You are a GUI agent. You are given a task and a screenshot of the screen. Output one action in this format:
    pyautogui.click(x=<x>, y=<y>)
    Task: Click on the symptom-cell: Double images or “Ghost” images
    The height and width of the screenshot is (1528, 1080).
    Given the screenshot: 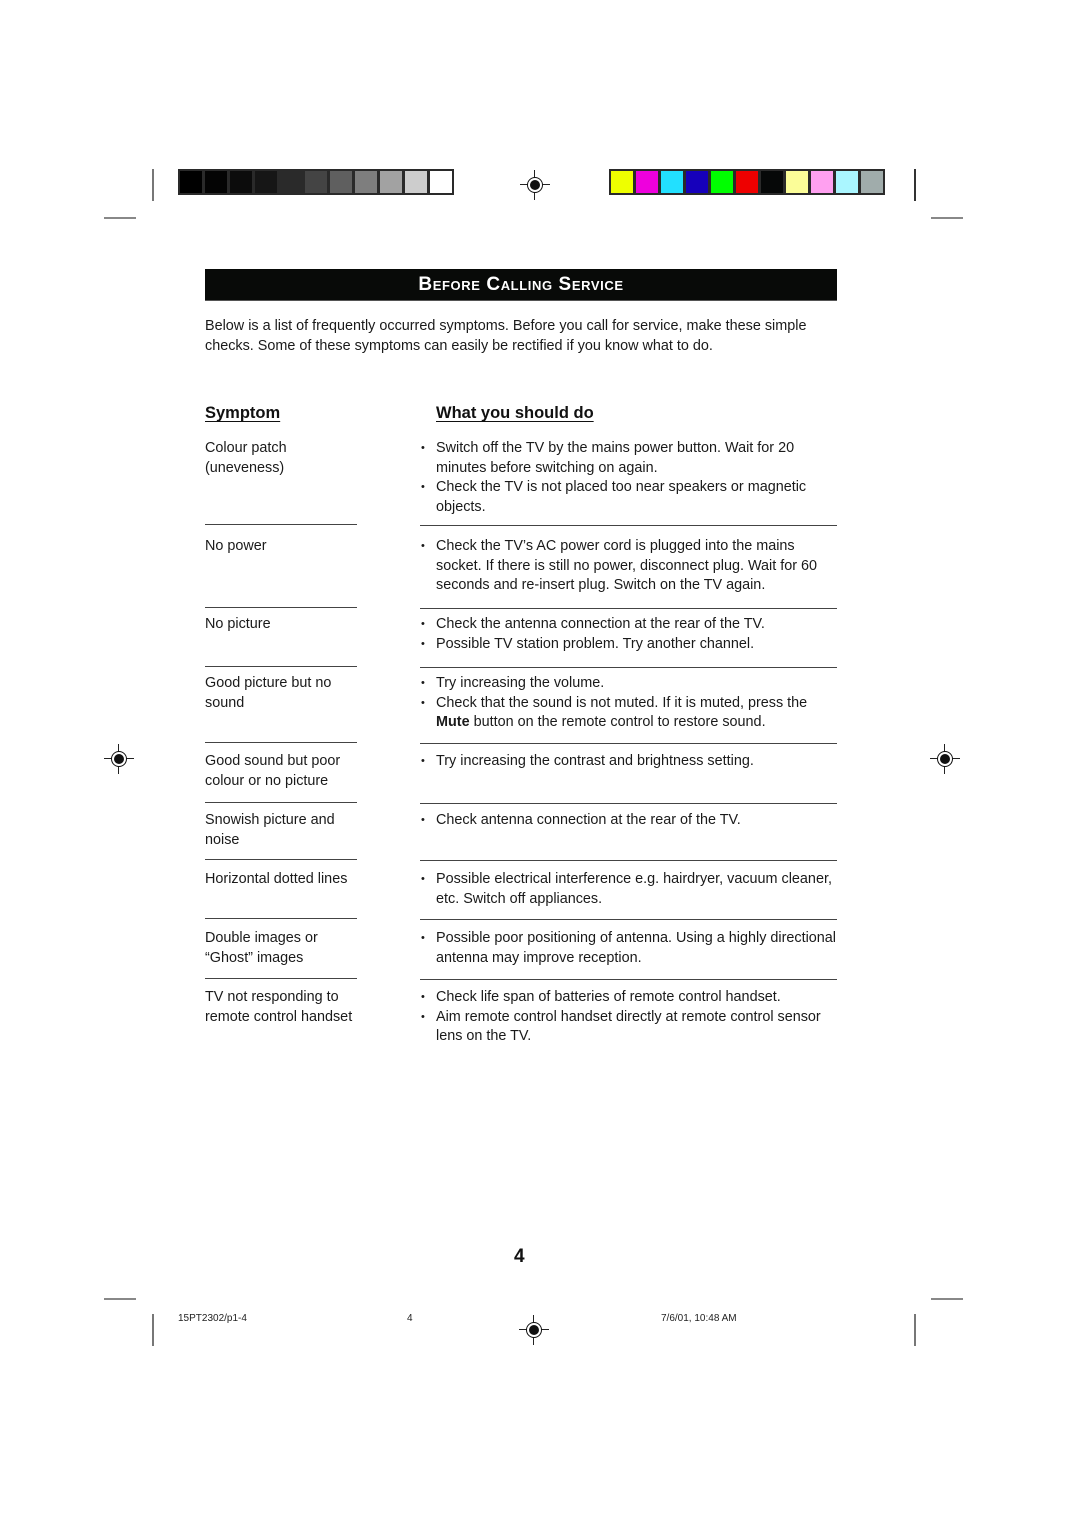 What is the action you would take?
    pyautogui.click(x=261, y=948)
    